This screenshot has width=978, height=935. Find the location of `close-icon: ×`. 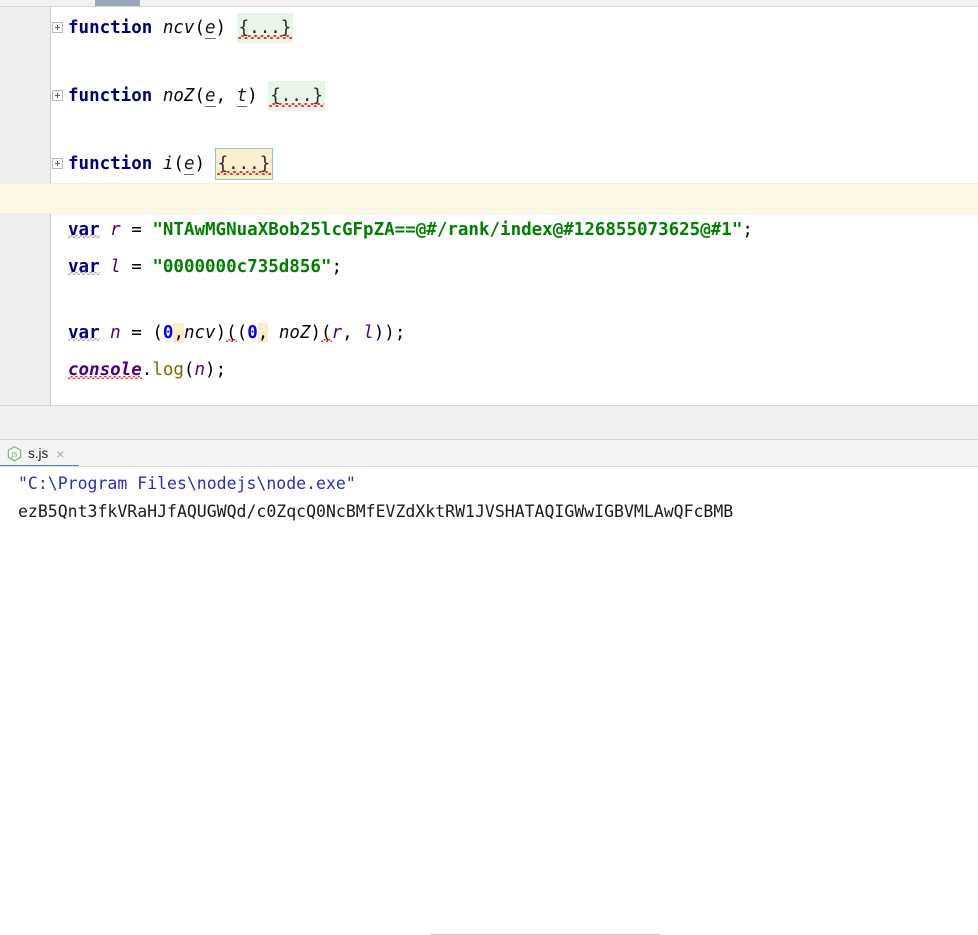

close-icon: × is located at coordinates (60, 454).